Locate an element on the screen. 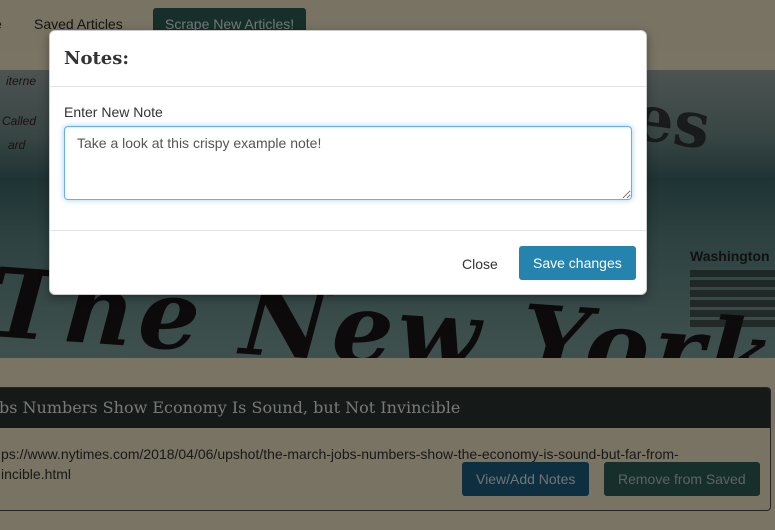  save-changes-button: Save changes is located at coordinates (577, 263).